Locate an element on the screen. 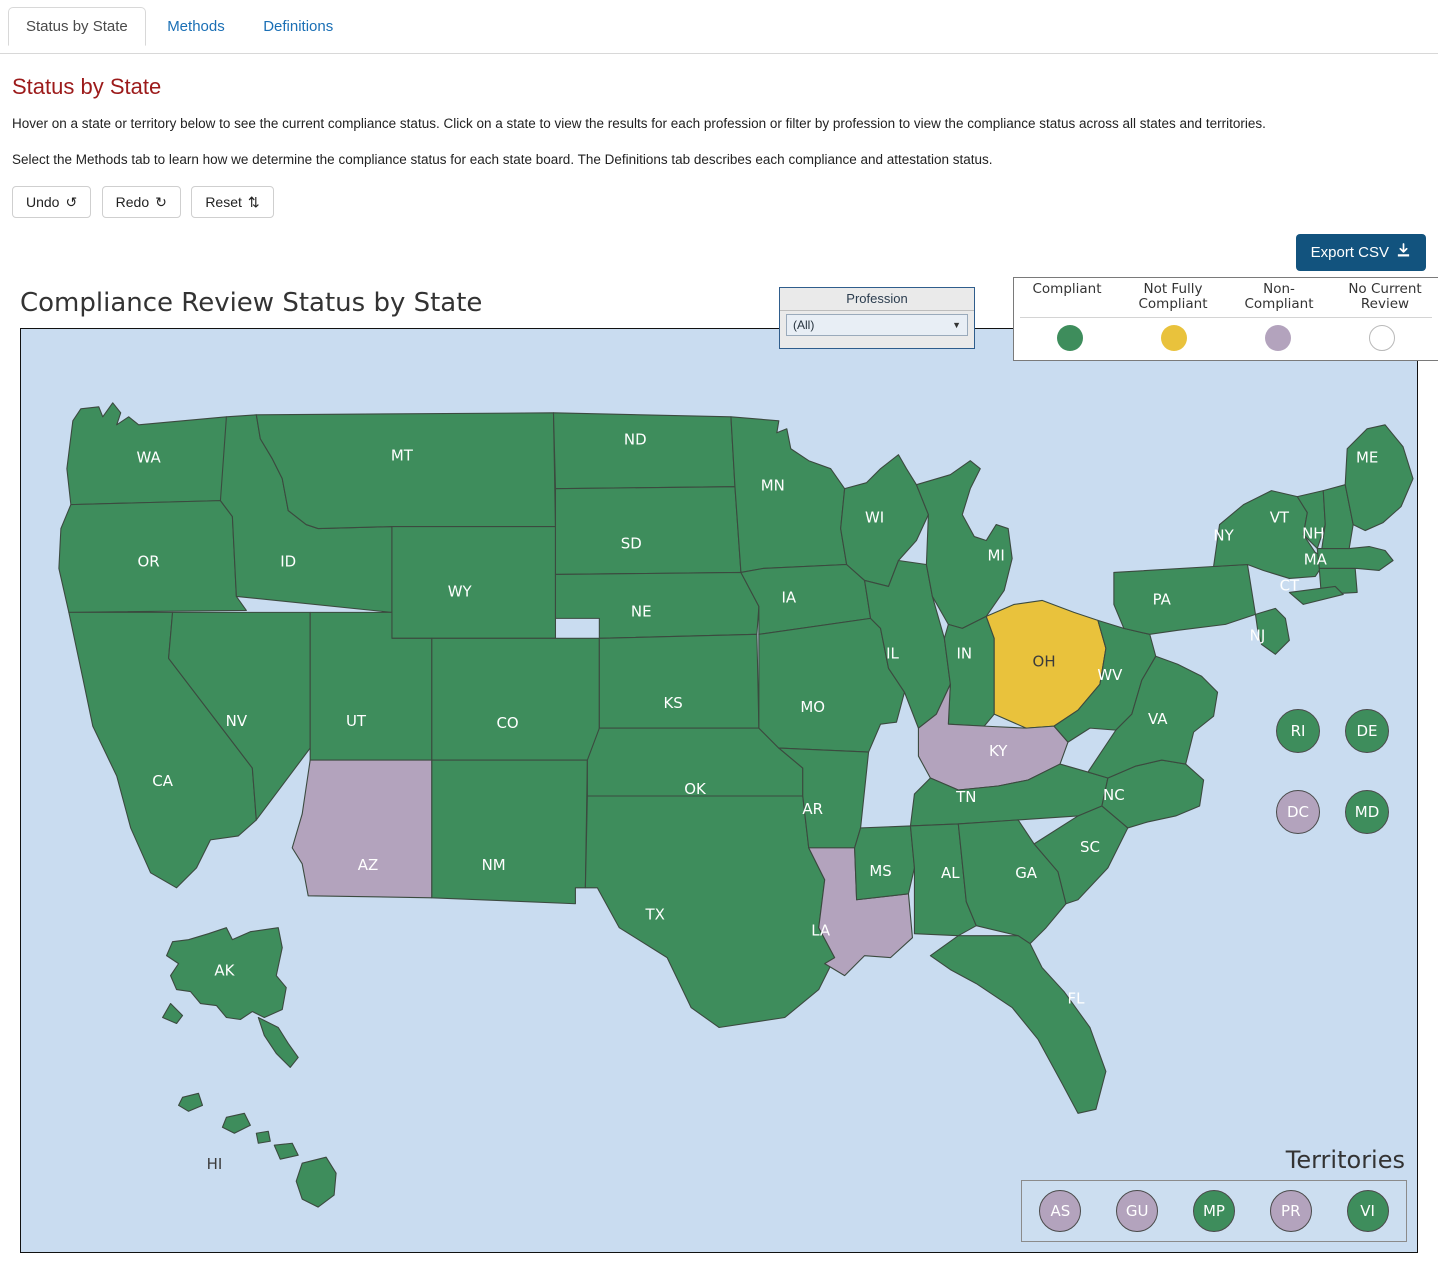 This screenshot has height=1285, width=1438. state-label-OH: OH is located at coordinates (1044, 661).